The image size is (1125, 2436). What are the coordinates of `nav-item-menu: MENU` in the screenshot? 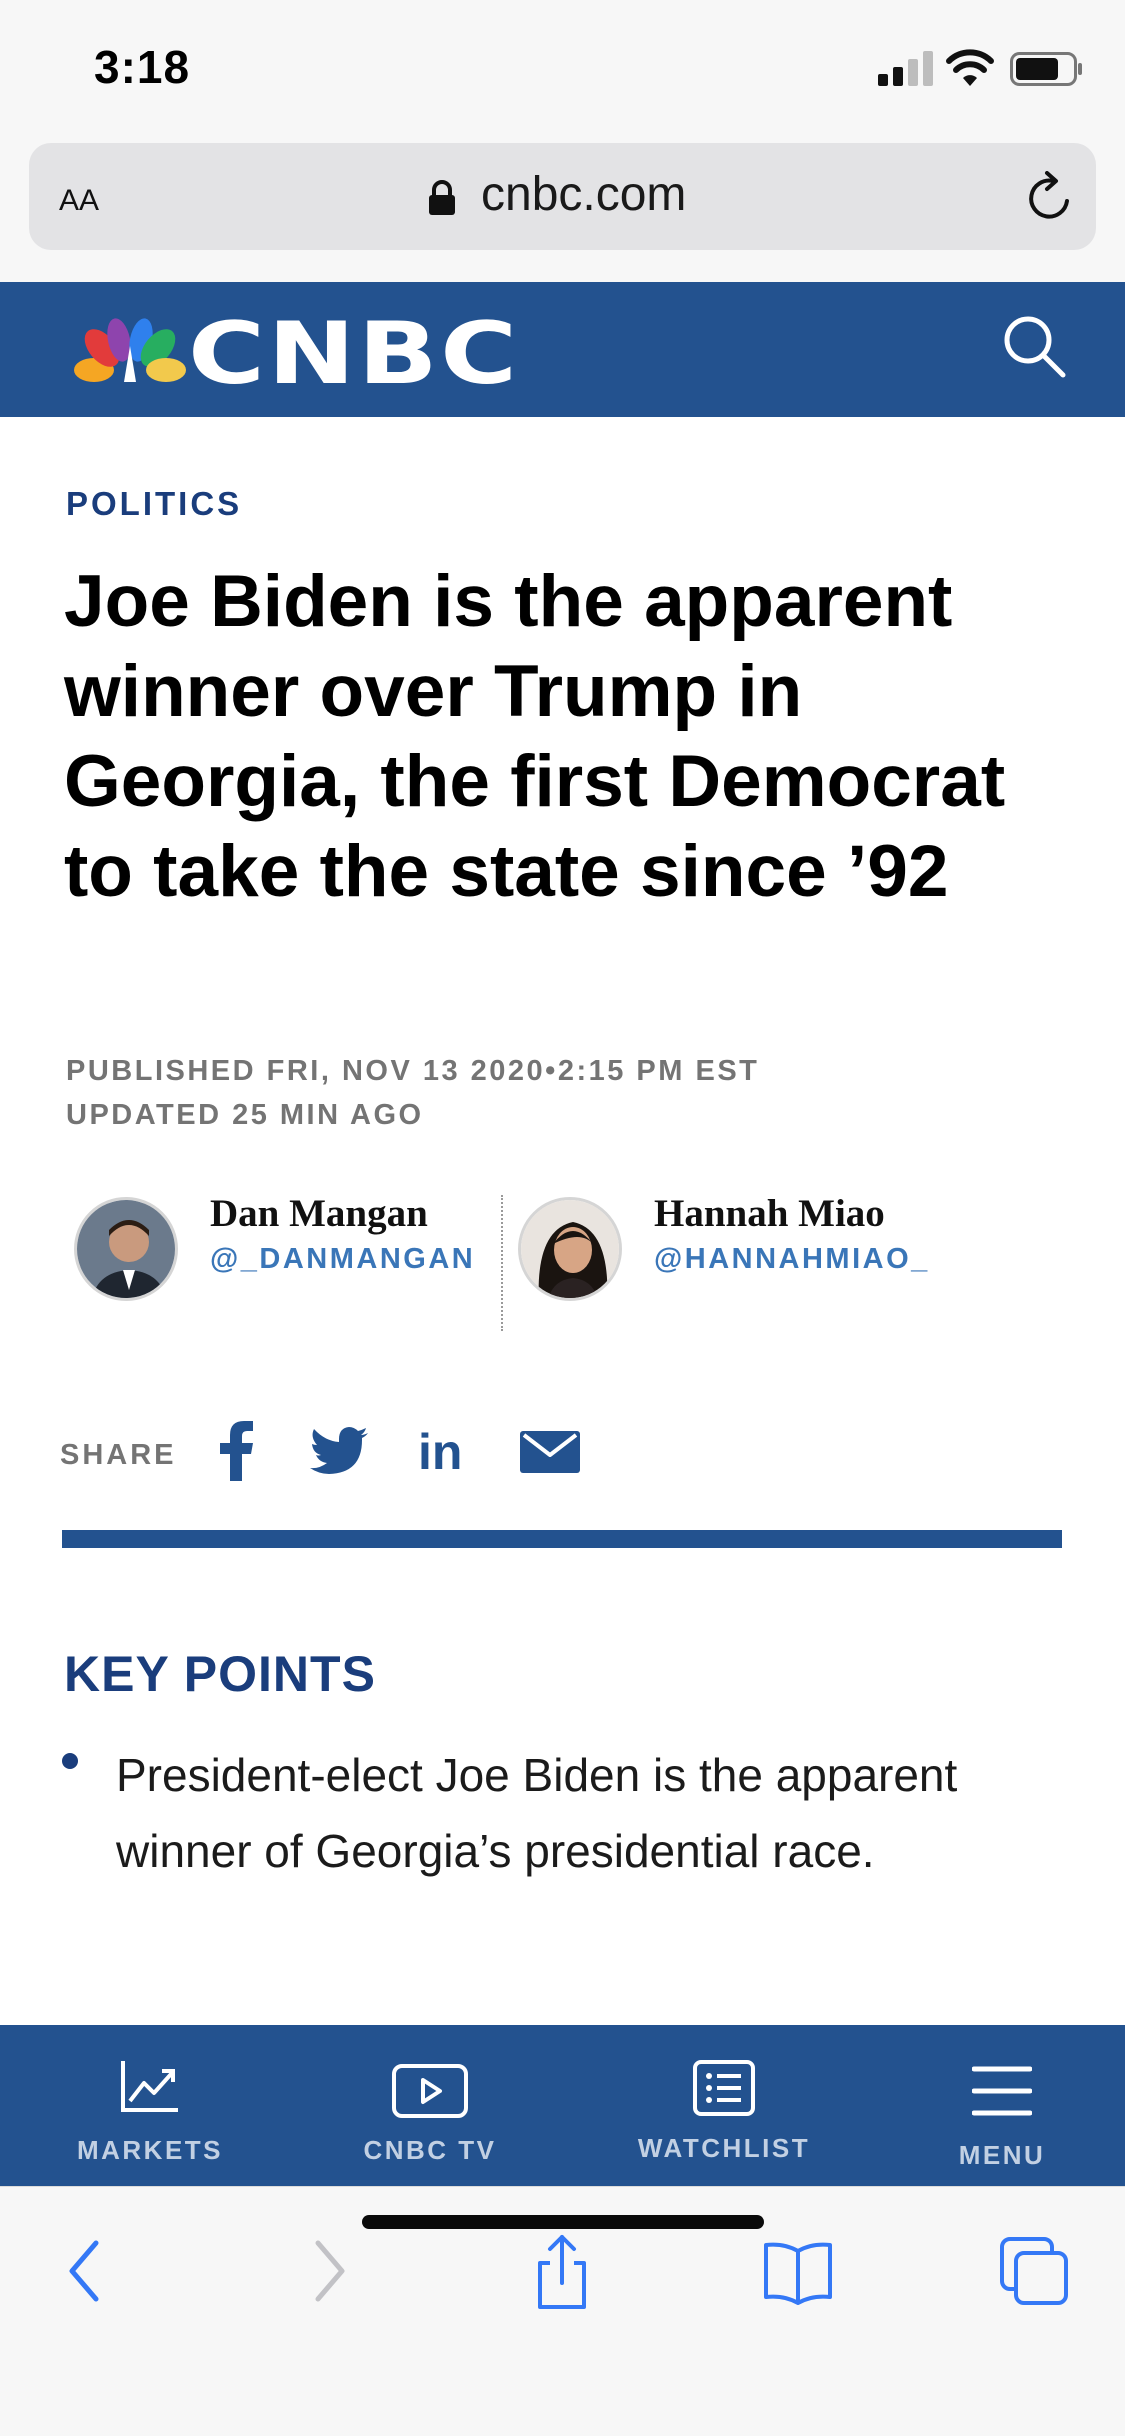 It's located at (1002, 2105).